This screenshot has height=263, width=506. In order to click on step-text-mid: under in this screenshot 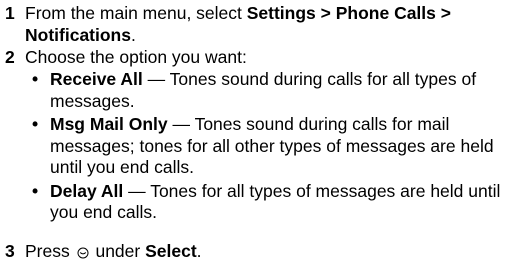, I will do `click(118, 251)`.